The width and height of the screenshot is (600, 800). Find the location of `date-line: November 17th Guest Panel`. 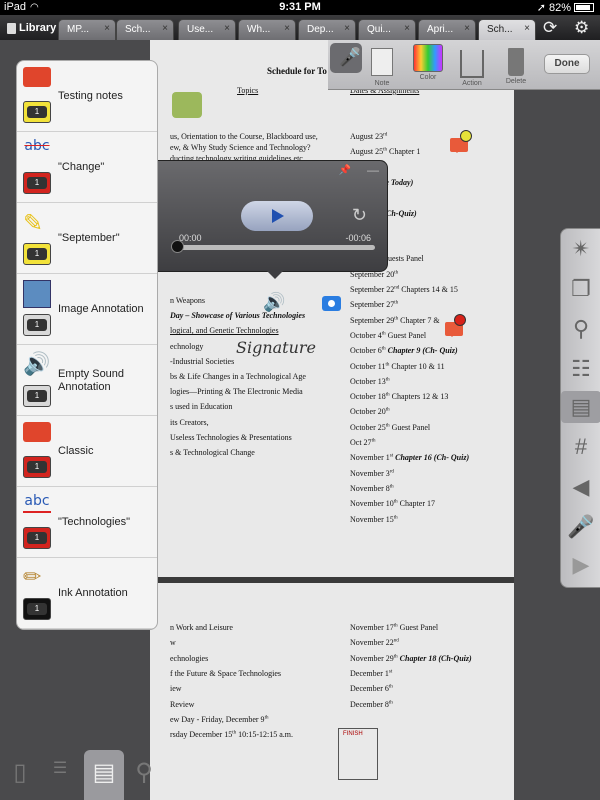

date-line: November 17th Guest Panel is located at coordinates (394, 627).